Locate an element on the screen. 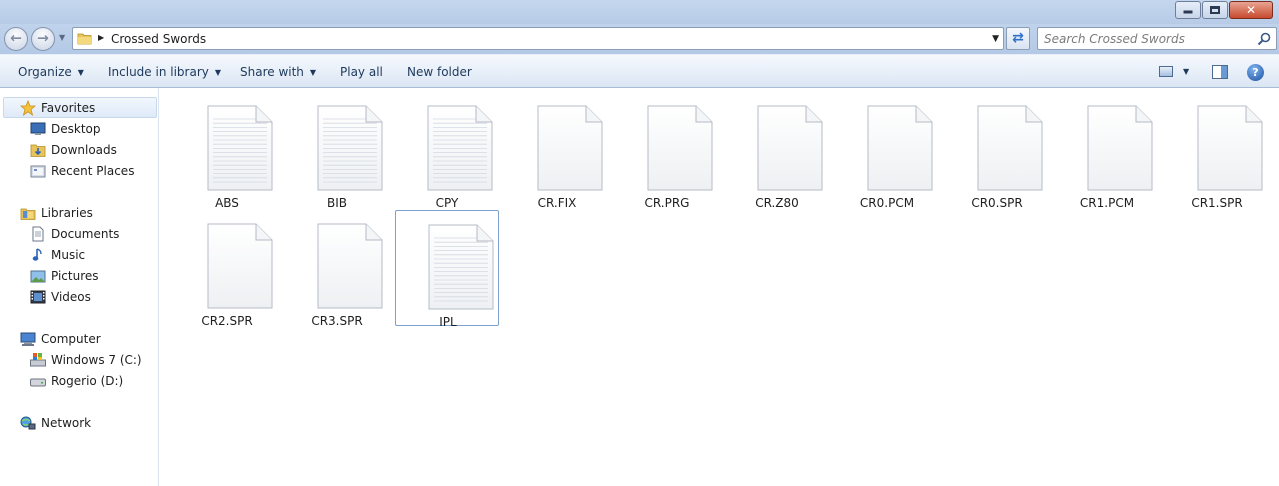  nav-windows-drive: Windows 7 (C:) is located at coordinates (86, 360).